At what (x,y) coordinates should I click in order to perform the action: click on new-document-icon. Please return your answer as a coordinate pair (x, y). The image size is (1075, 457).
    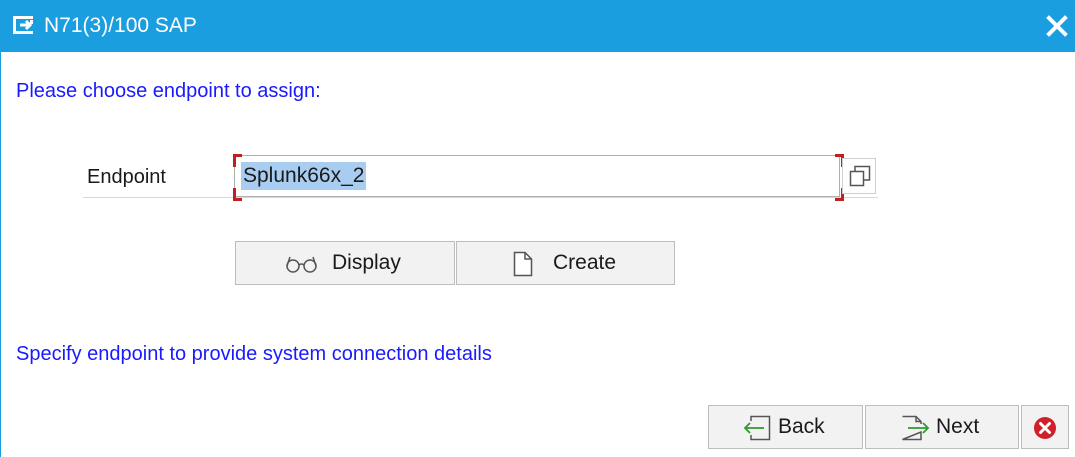
    Looking at the image, I should click on (523, 264).